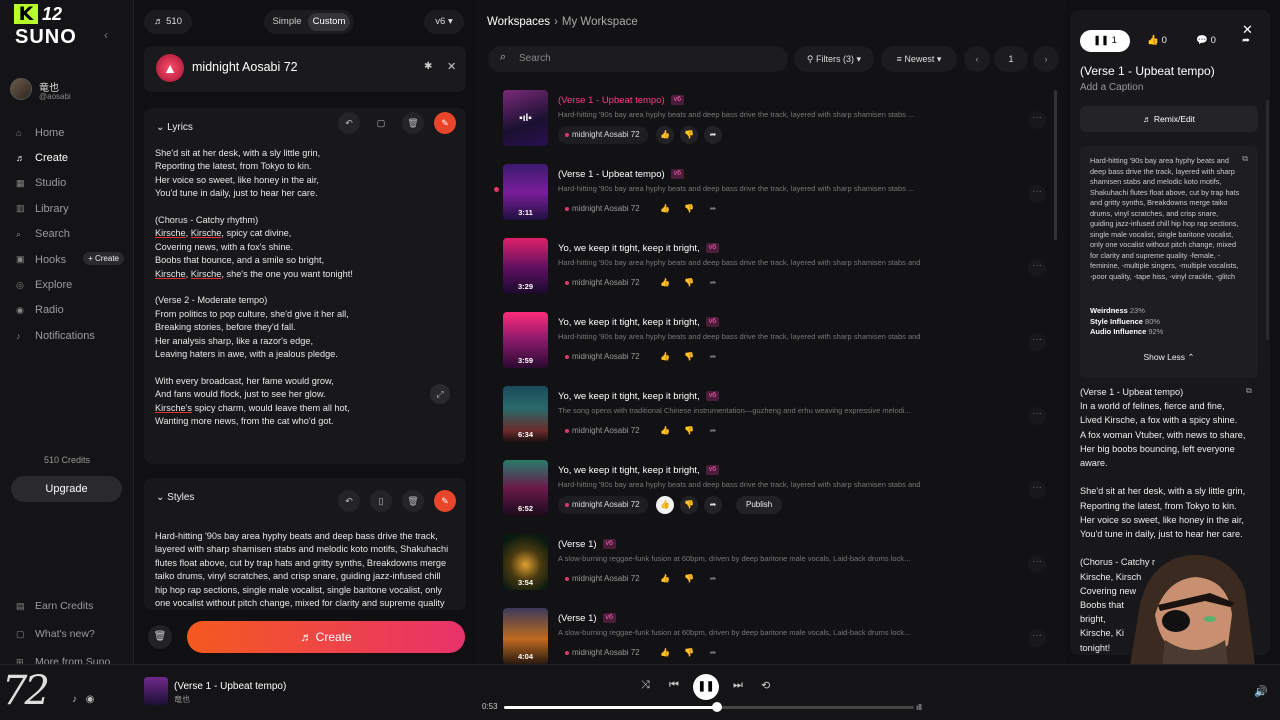 This screenshot has width=1280, height=720. I want to click on expand-icon: ▢, so click(381, 123).